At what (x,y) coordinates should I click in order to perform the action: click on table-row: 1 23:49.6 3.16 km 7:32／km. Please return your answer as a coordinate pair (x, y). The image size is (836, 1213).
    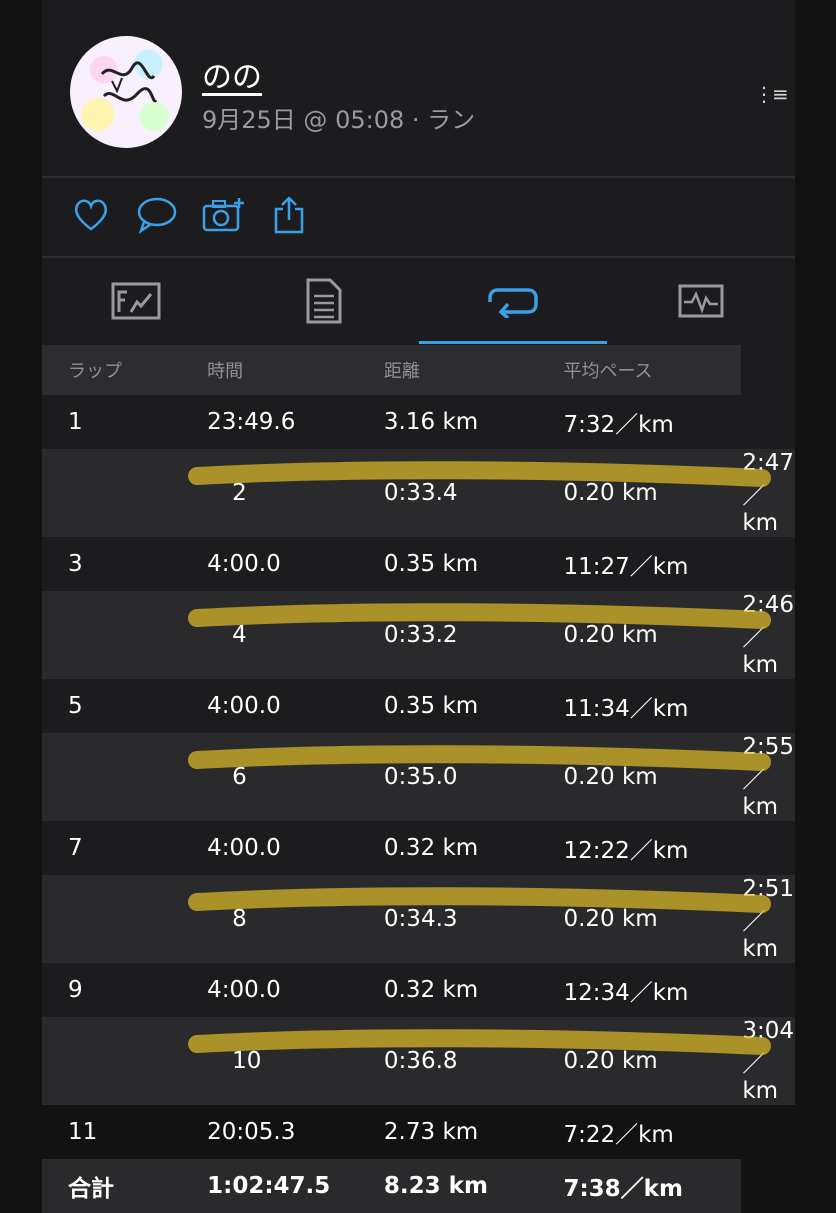
    Looking at the image, I should click on (418, 422).